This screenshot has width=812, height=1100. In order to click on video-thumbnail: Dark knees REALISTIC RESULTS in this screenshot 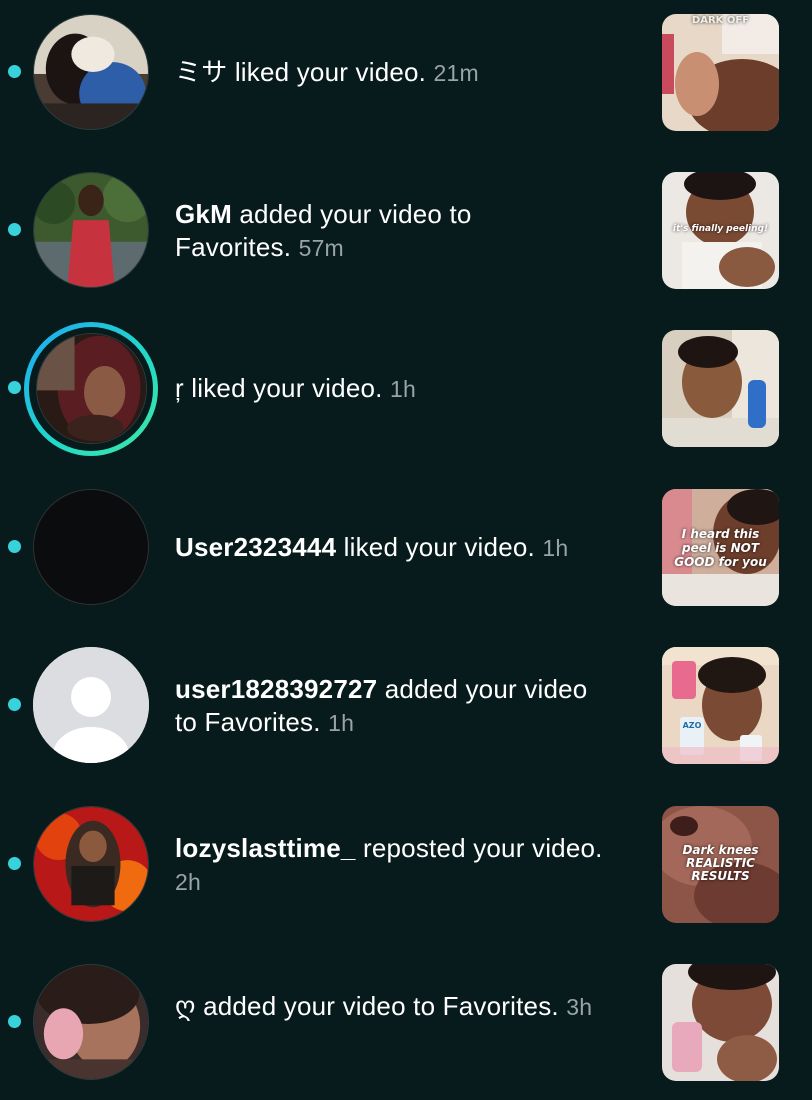, I will do `click(720, 864)`.